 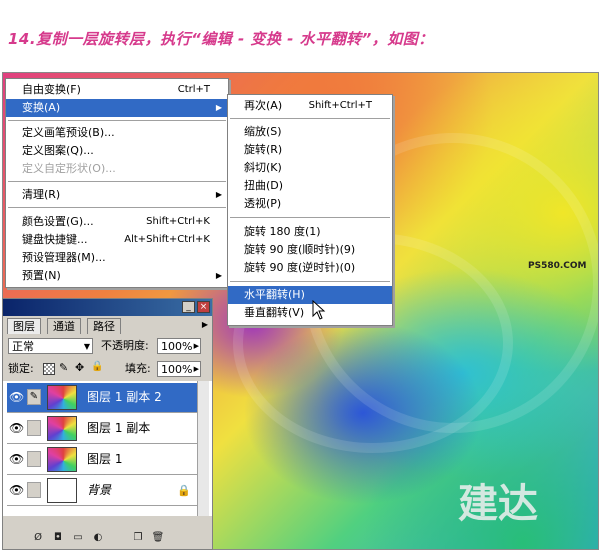 I want to click on menu-item-perspective: 透视(P), so click(x=310, y=204).